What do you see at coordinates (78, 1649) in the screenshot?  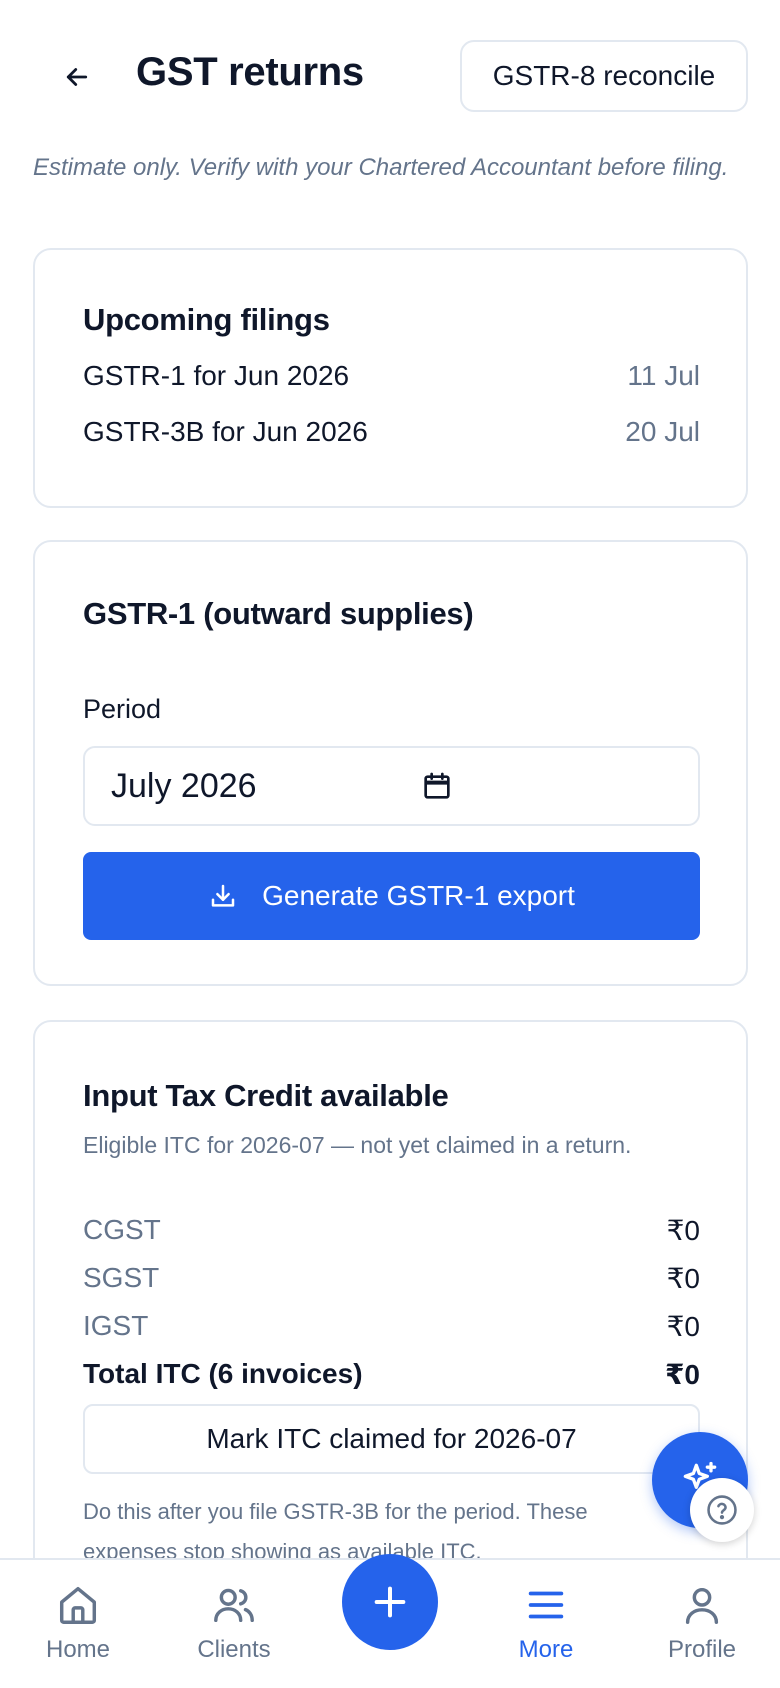 I see `nav-label-home: Home` at bounding box center [78, 1649].